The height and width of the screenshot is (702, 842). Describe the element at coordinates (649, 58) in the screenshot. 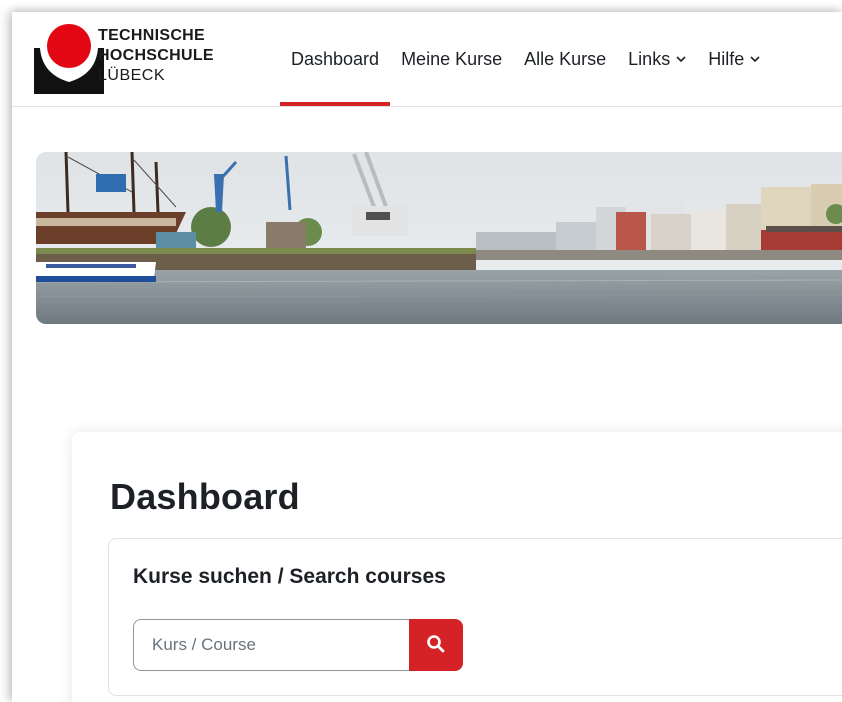

I see `nav-links-label: Links` at that location.